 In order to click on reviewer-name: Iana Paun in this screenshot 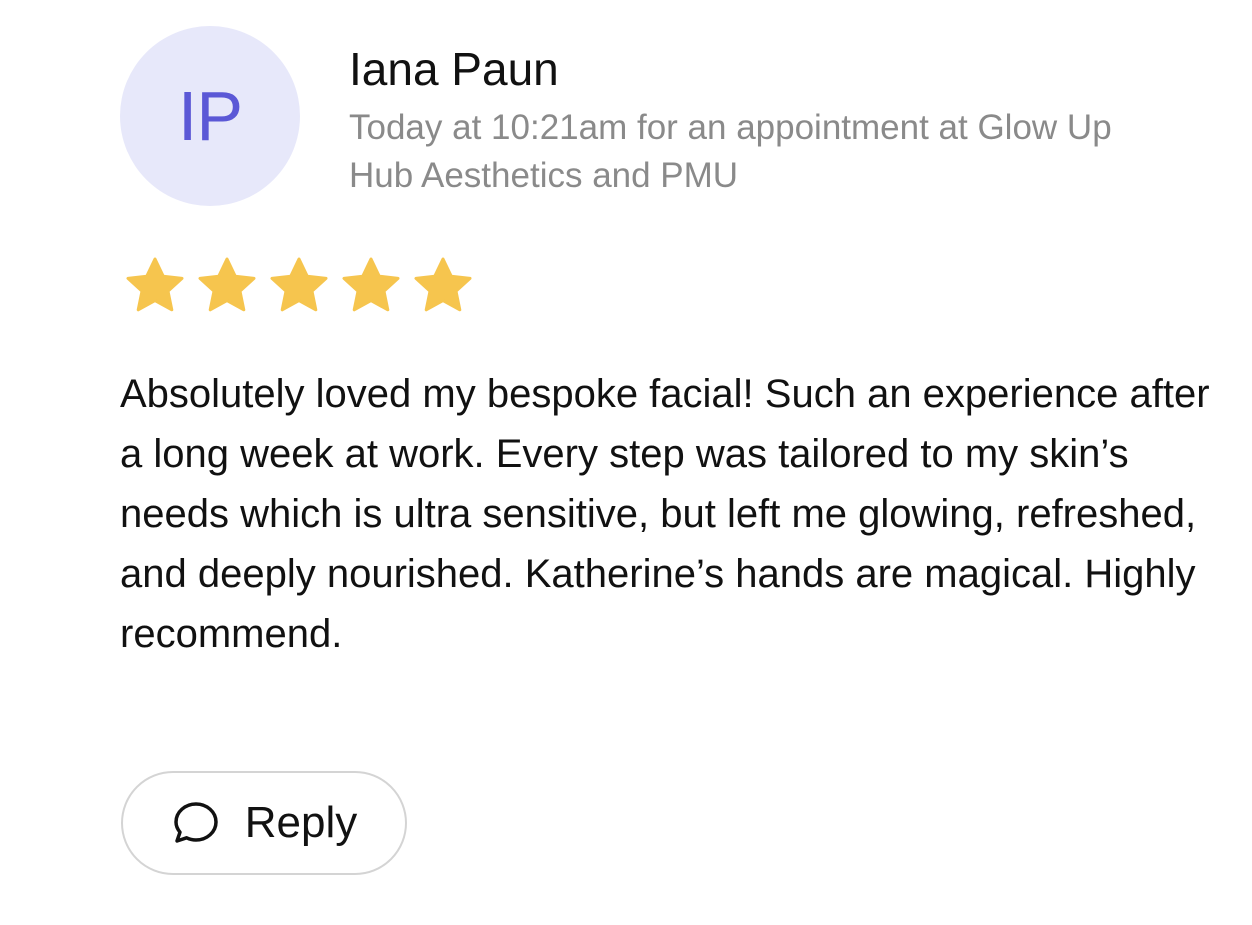, I will do `click(454, 69)`.